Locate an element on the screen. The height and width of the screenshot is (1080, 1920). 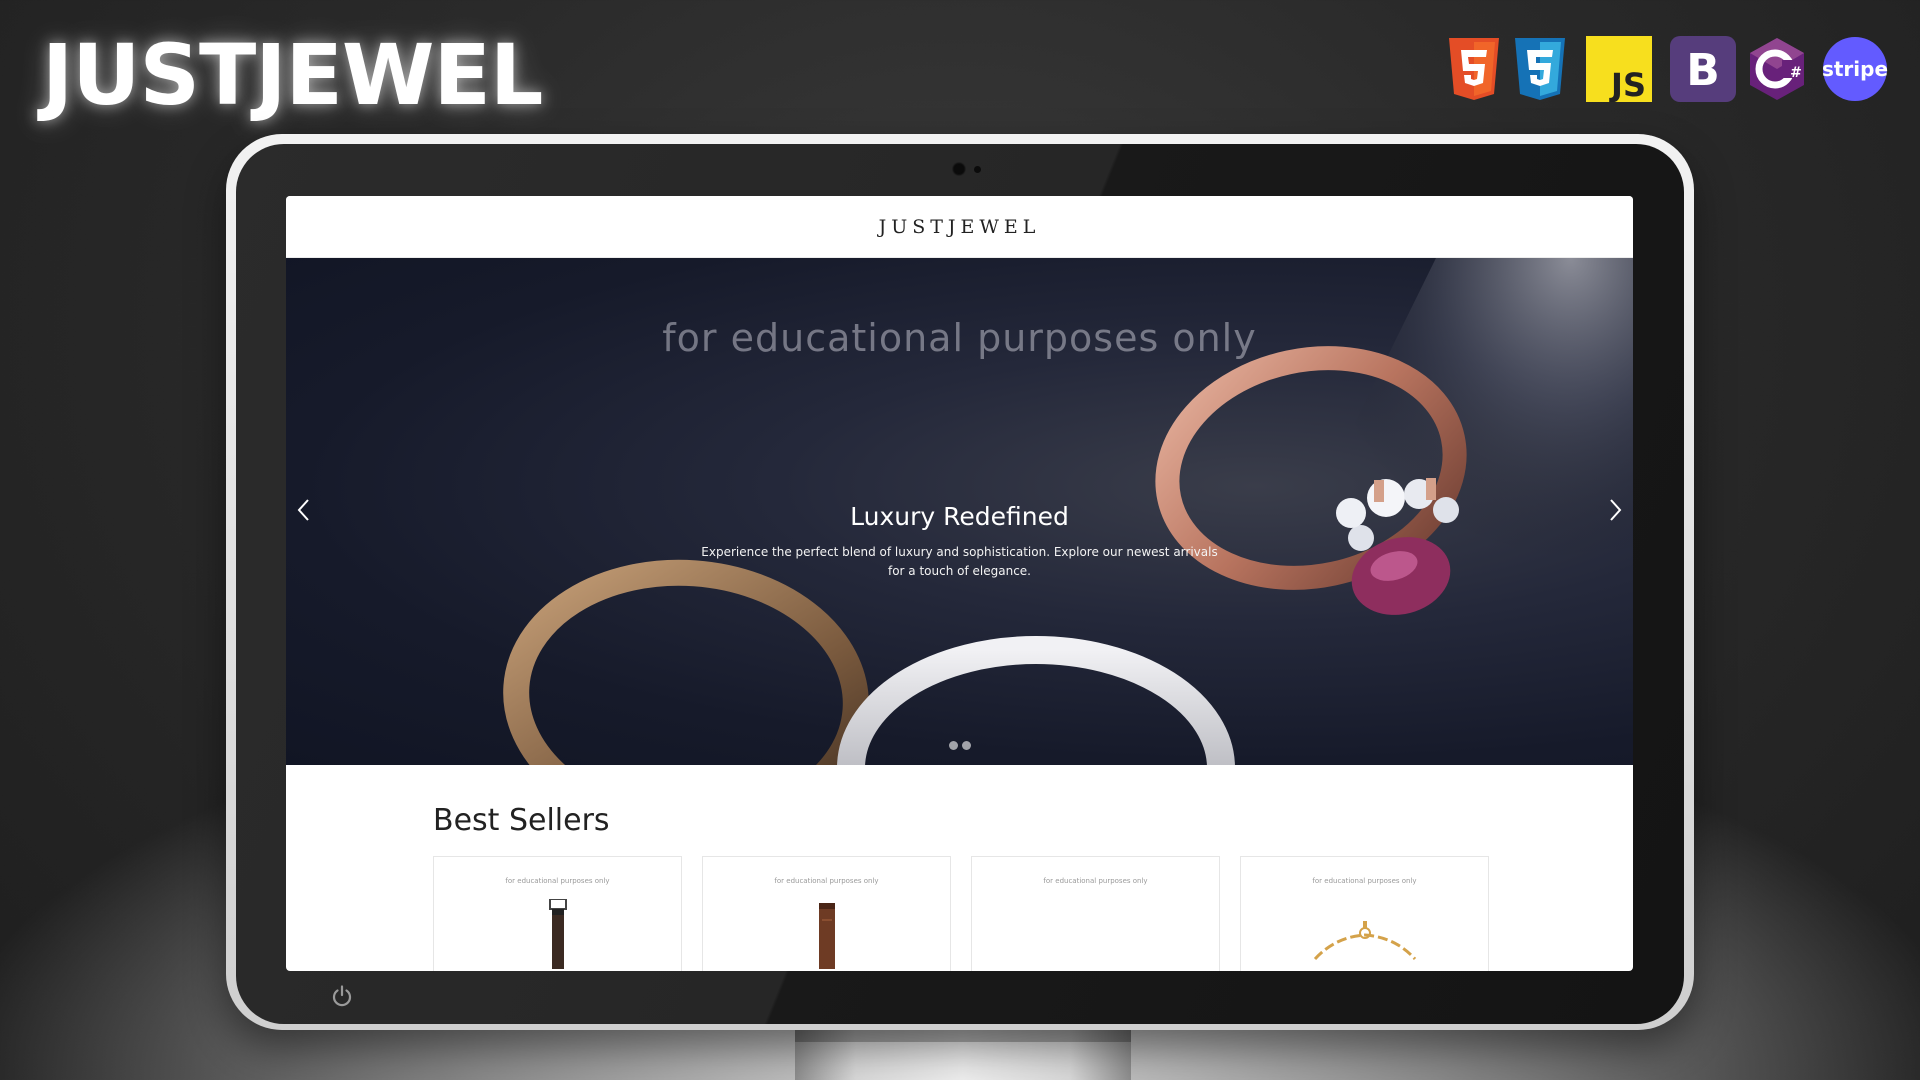
svg-text: stripe is located at coordinates (1855, 69).